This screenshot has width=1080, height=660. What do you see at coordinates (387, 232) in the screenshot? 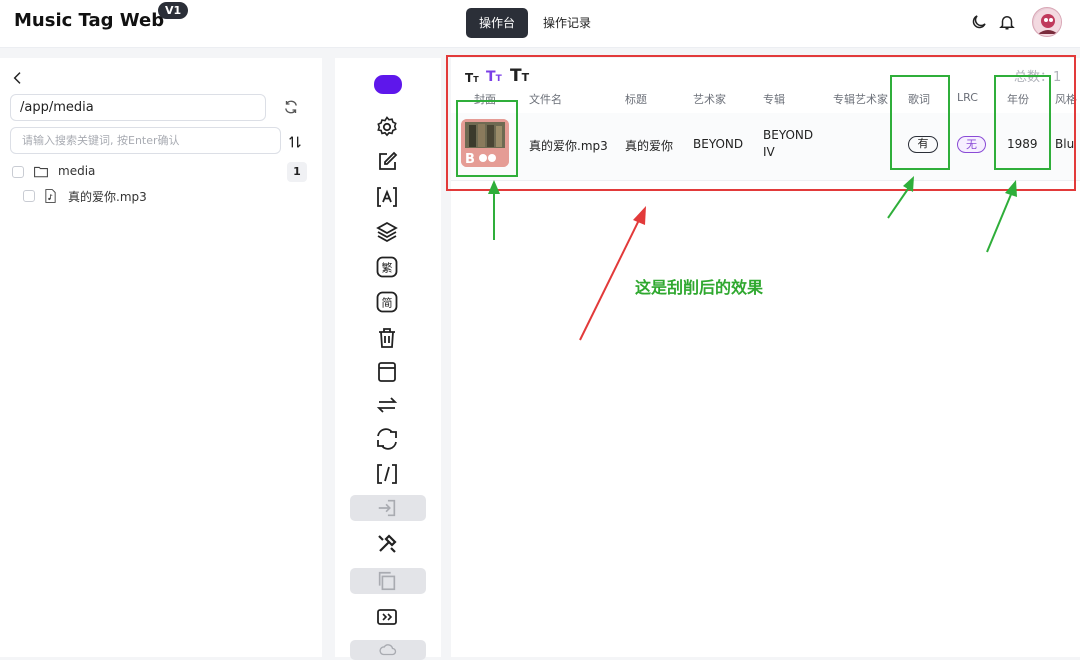
I see `layers-icon` at bounding box center [387, 232].